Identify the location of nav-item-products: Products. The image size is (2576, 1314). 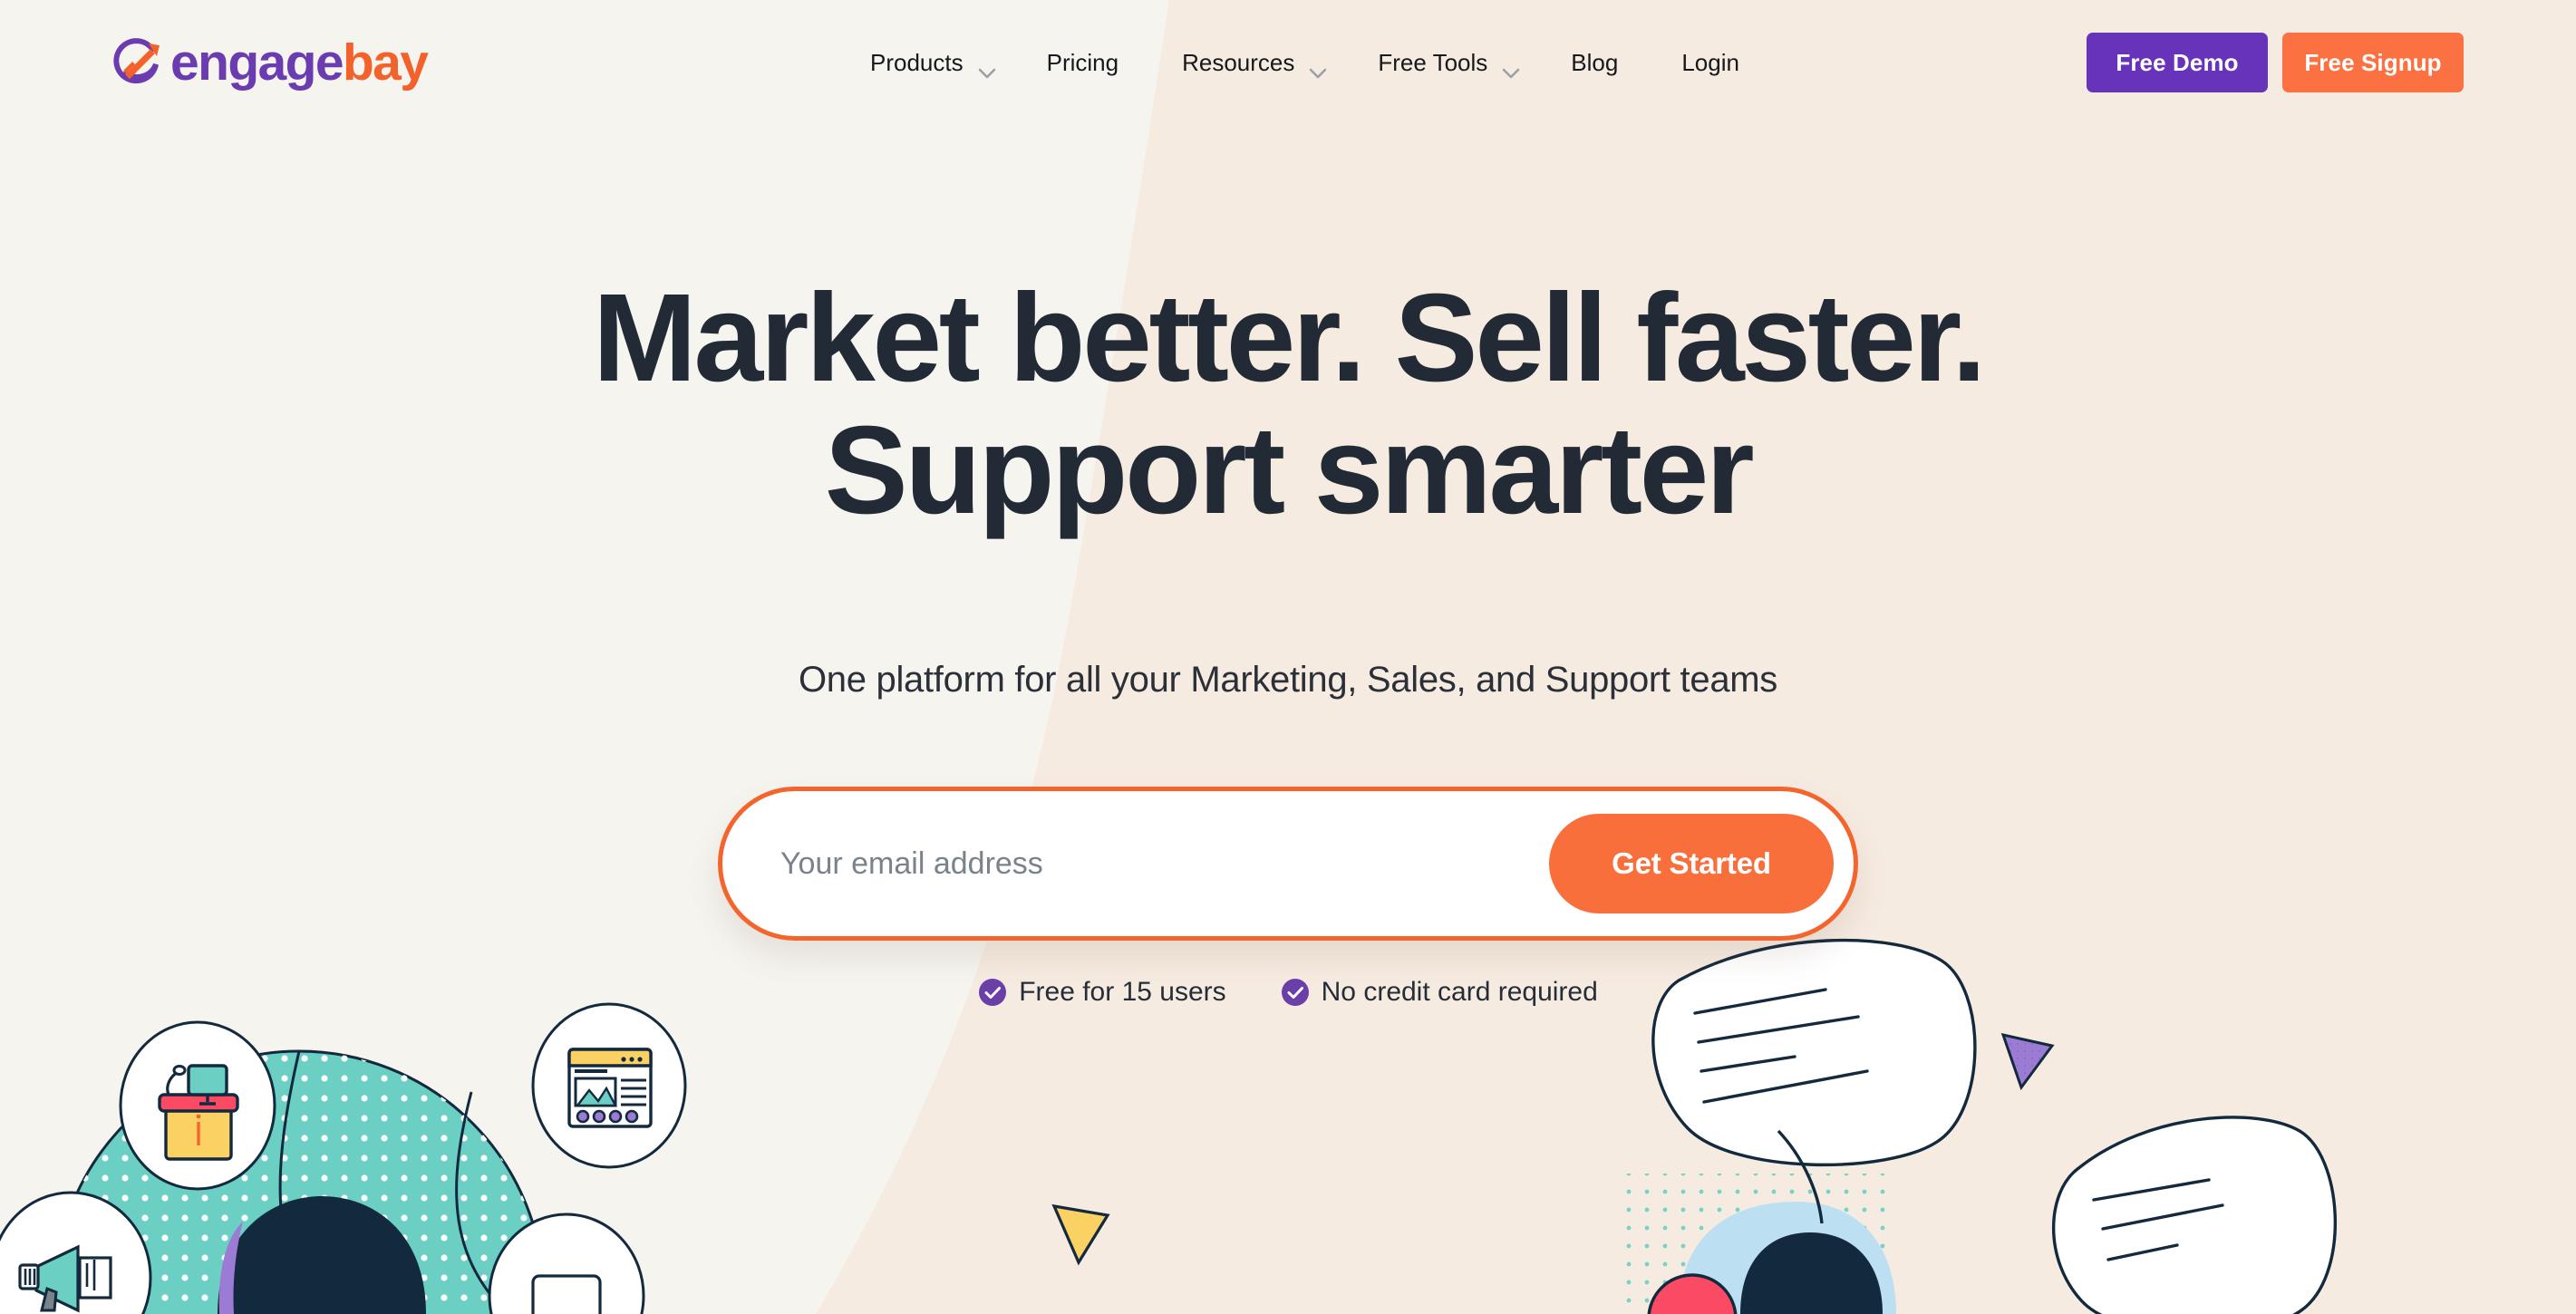
(933, 63).